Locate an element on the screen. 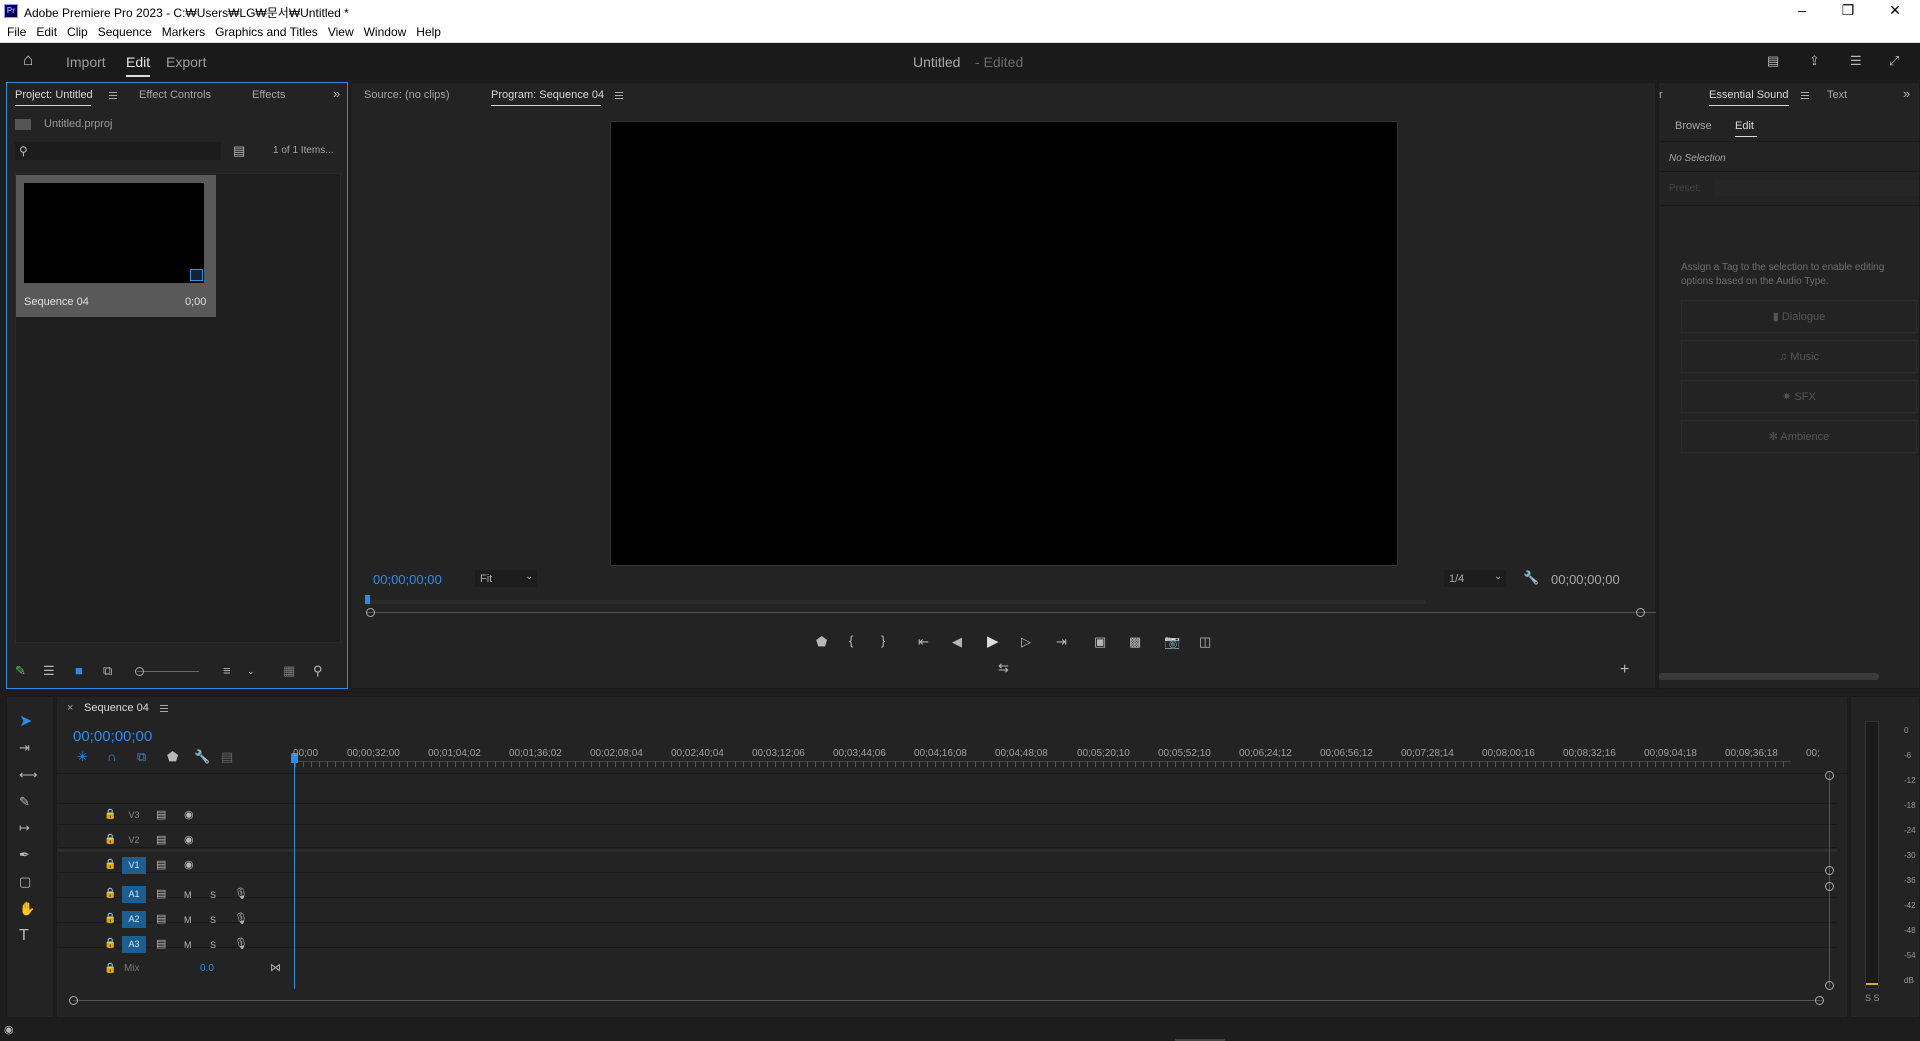 This screenshot has width=1920, height=1041. playhead-marker is located at coordinates (367, 599).